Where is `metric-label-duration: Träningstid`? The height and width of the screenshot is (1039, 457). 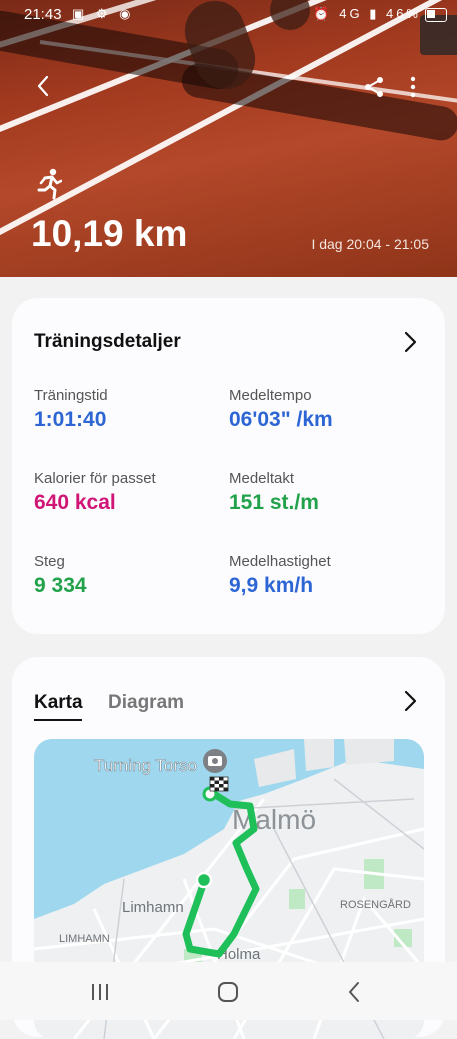
metric-label-duration: Träningstid is located at coordinates (71, 395).